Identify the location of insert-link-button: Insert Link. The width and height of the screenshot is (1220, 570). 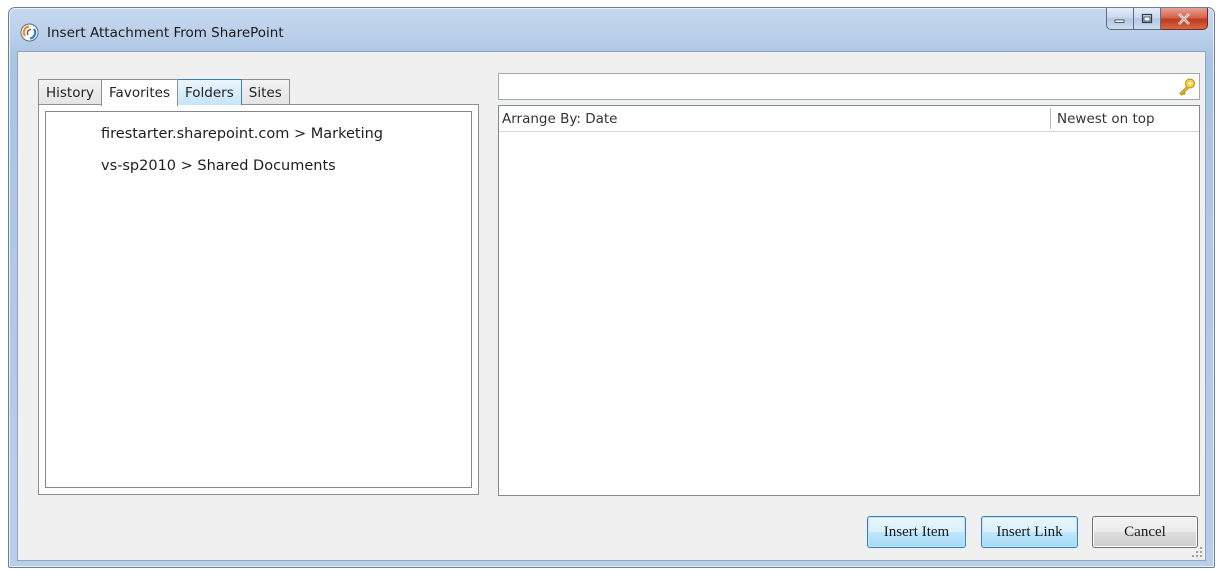
(1029, 532).